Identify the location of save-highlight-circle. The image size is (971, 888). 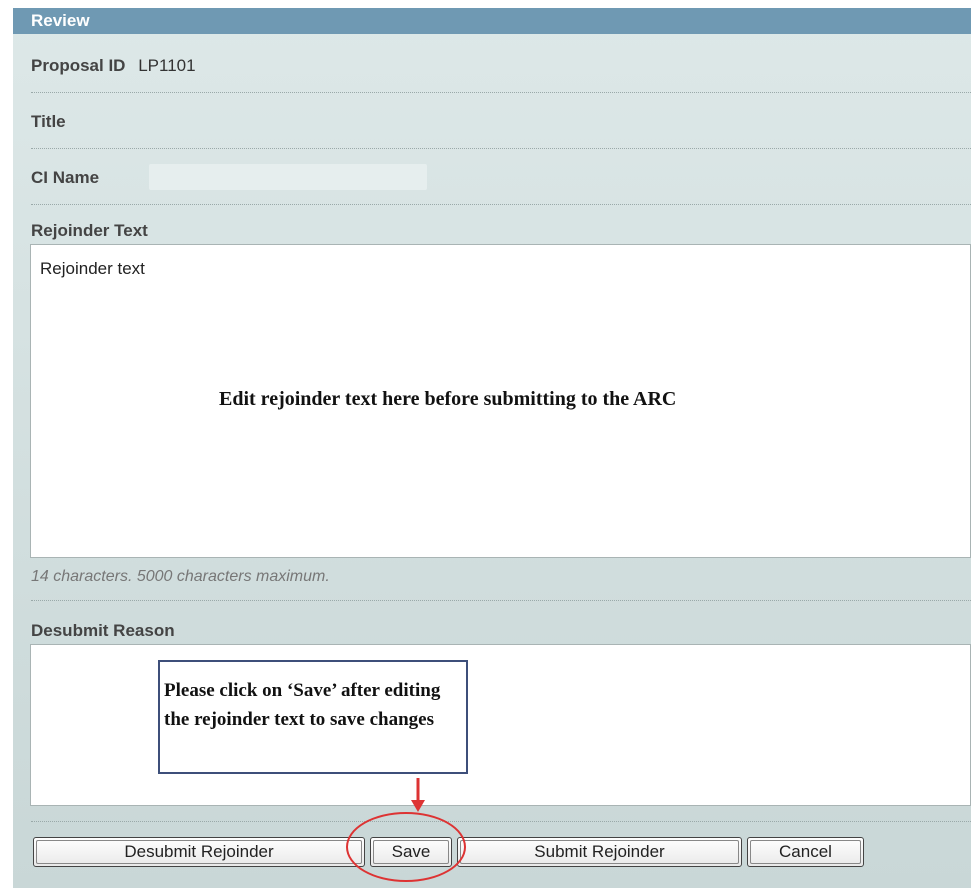
(406, 847).